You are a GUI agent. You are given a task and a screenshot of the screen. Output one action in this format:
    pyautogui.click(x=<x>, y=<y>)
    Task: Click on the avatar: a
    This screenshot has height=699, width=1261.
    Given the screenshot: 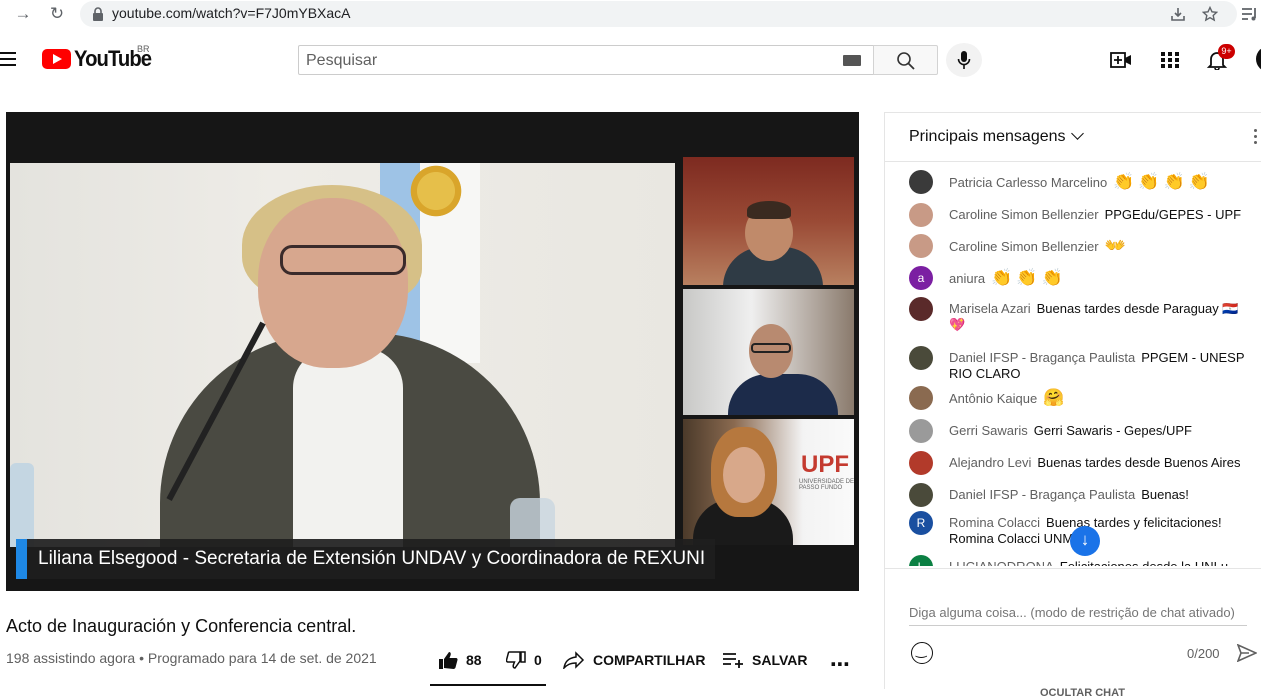 What is the action you would take?
    pyautogui.click(x=921, y=278)
    